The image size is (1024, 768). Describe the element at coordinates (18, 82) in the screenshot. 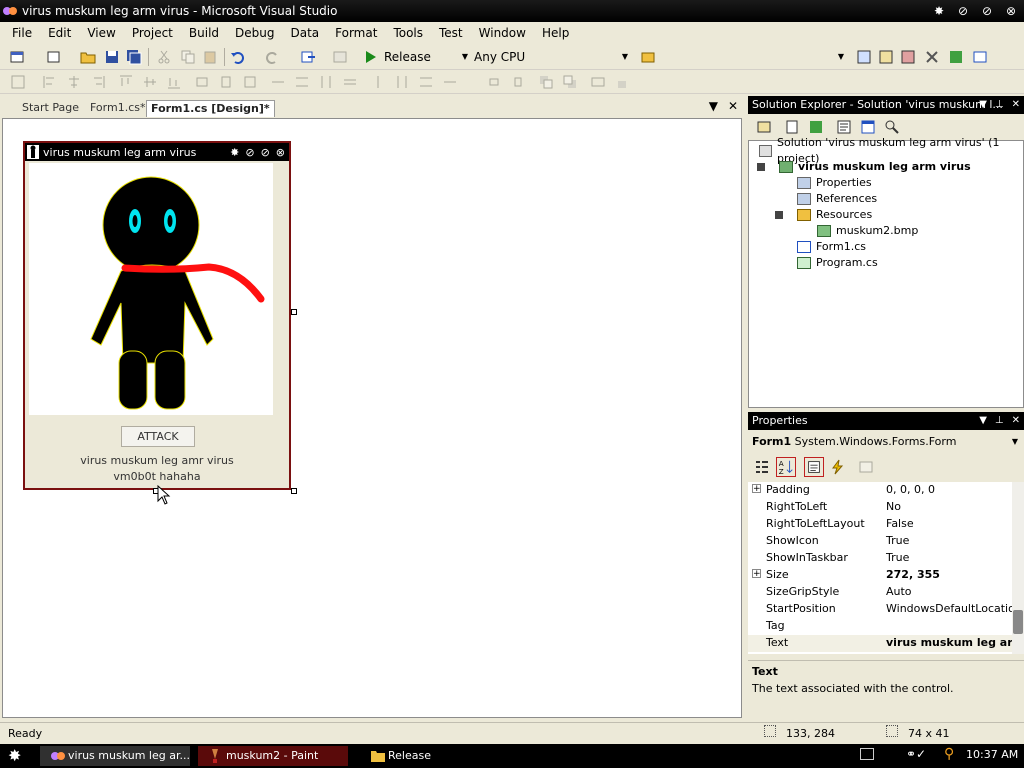

I see `align-to-grid-icon` at that location.